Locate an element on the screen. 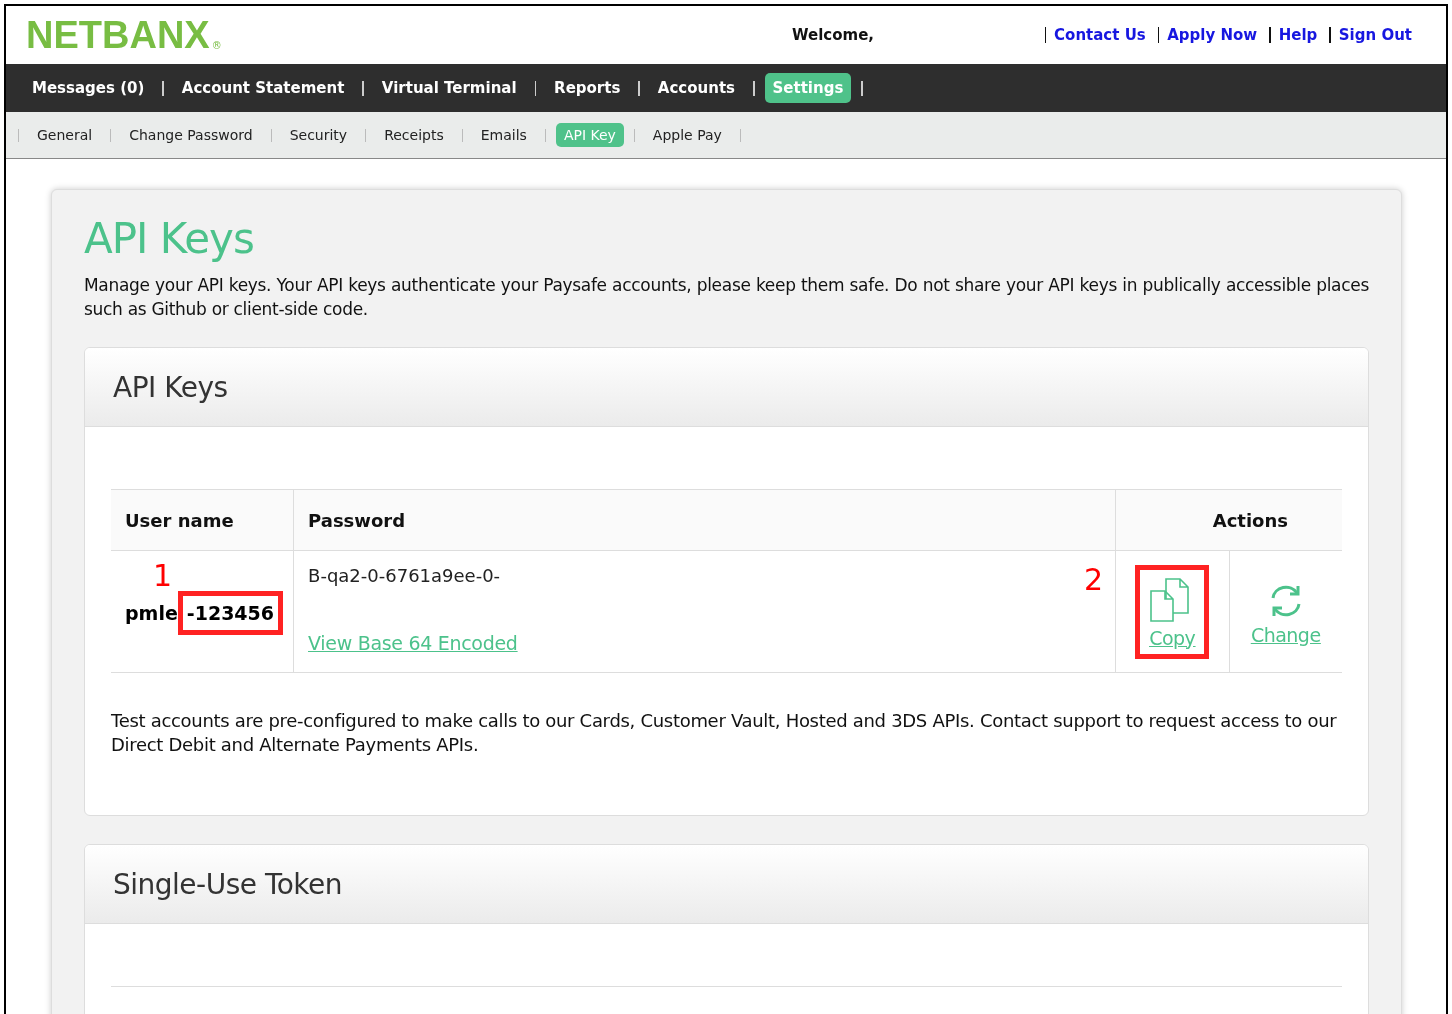 The width and height of the screenshot is (1452, 1014). registered-mark: ® is located at coordinates (216, 45).